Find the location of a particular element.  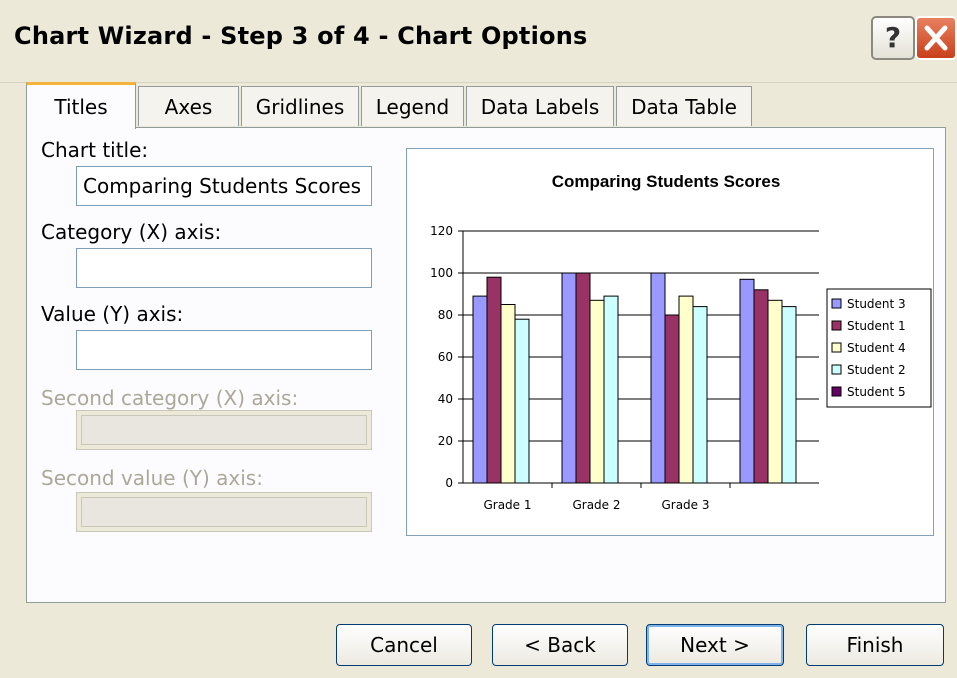

category-x-axis-label: Category (X) axis: is located at coordinates (131, 232).